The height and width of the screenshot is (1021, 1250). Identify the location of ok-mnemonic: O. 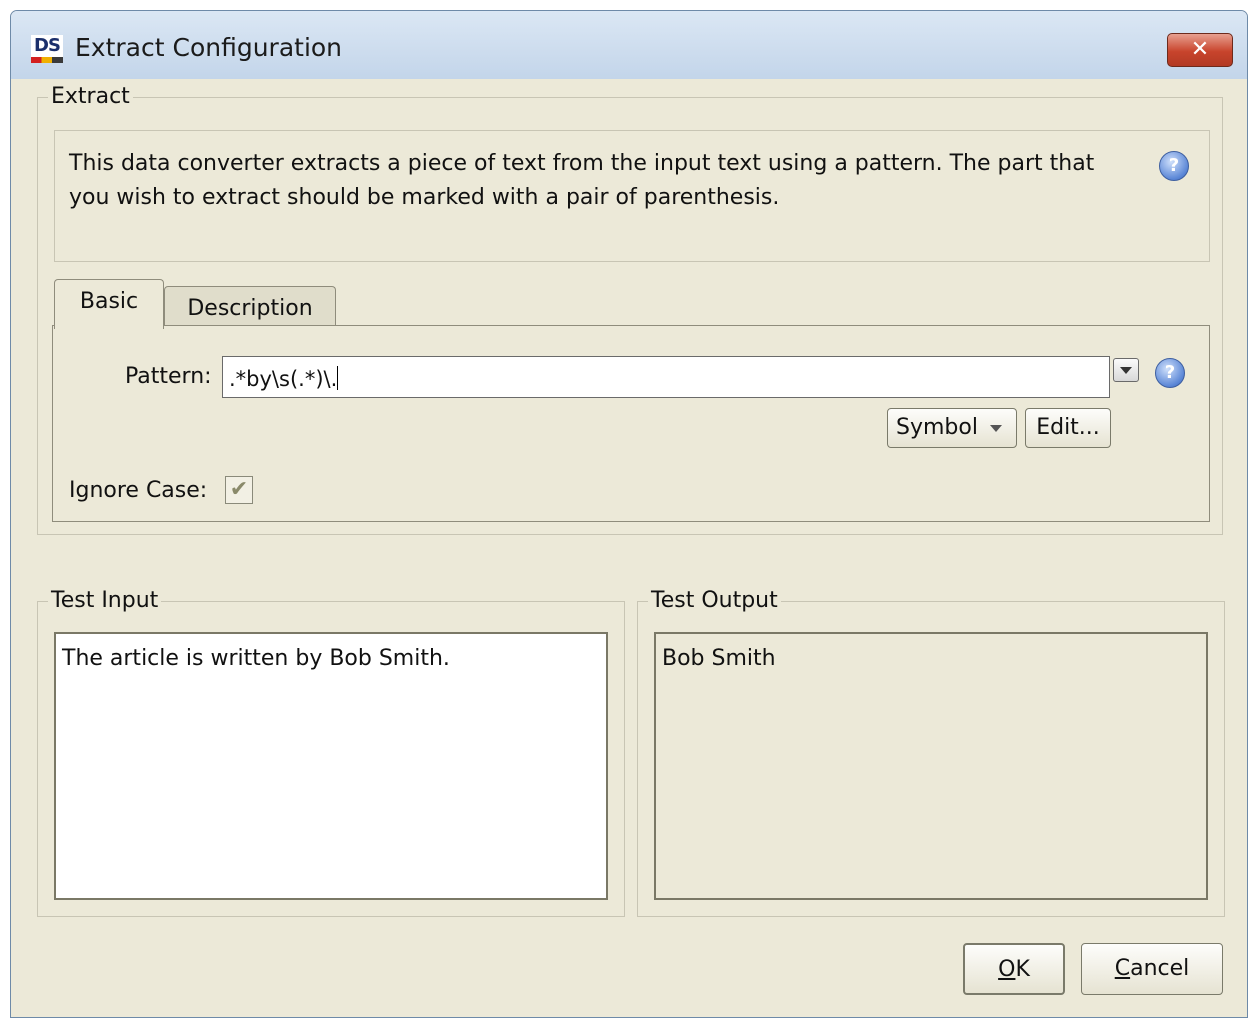
(1007, 969).